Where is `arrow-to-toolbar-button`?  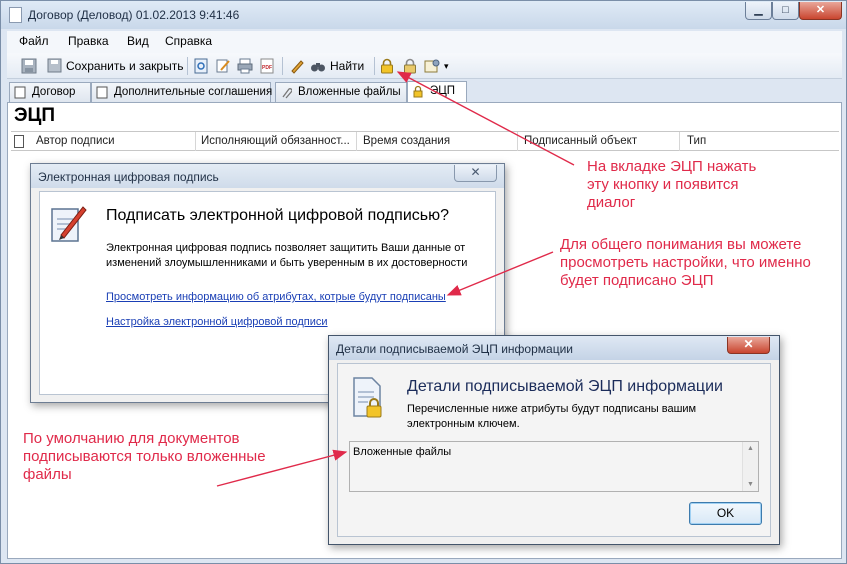 arrow-to-toolbar-button is located at coordinates (485, 118).